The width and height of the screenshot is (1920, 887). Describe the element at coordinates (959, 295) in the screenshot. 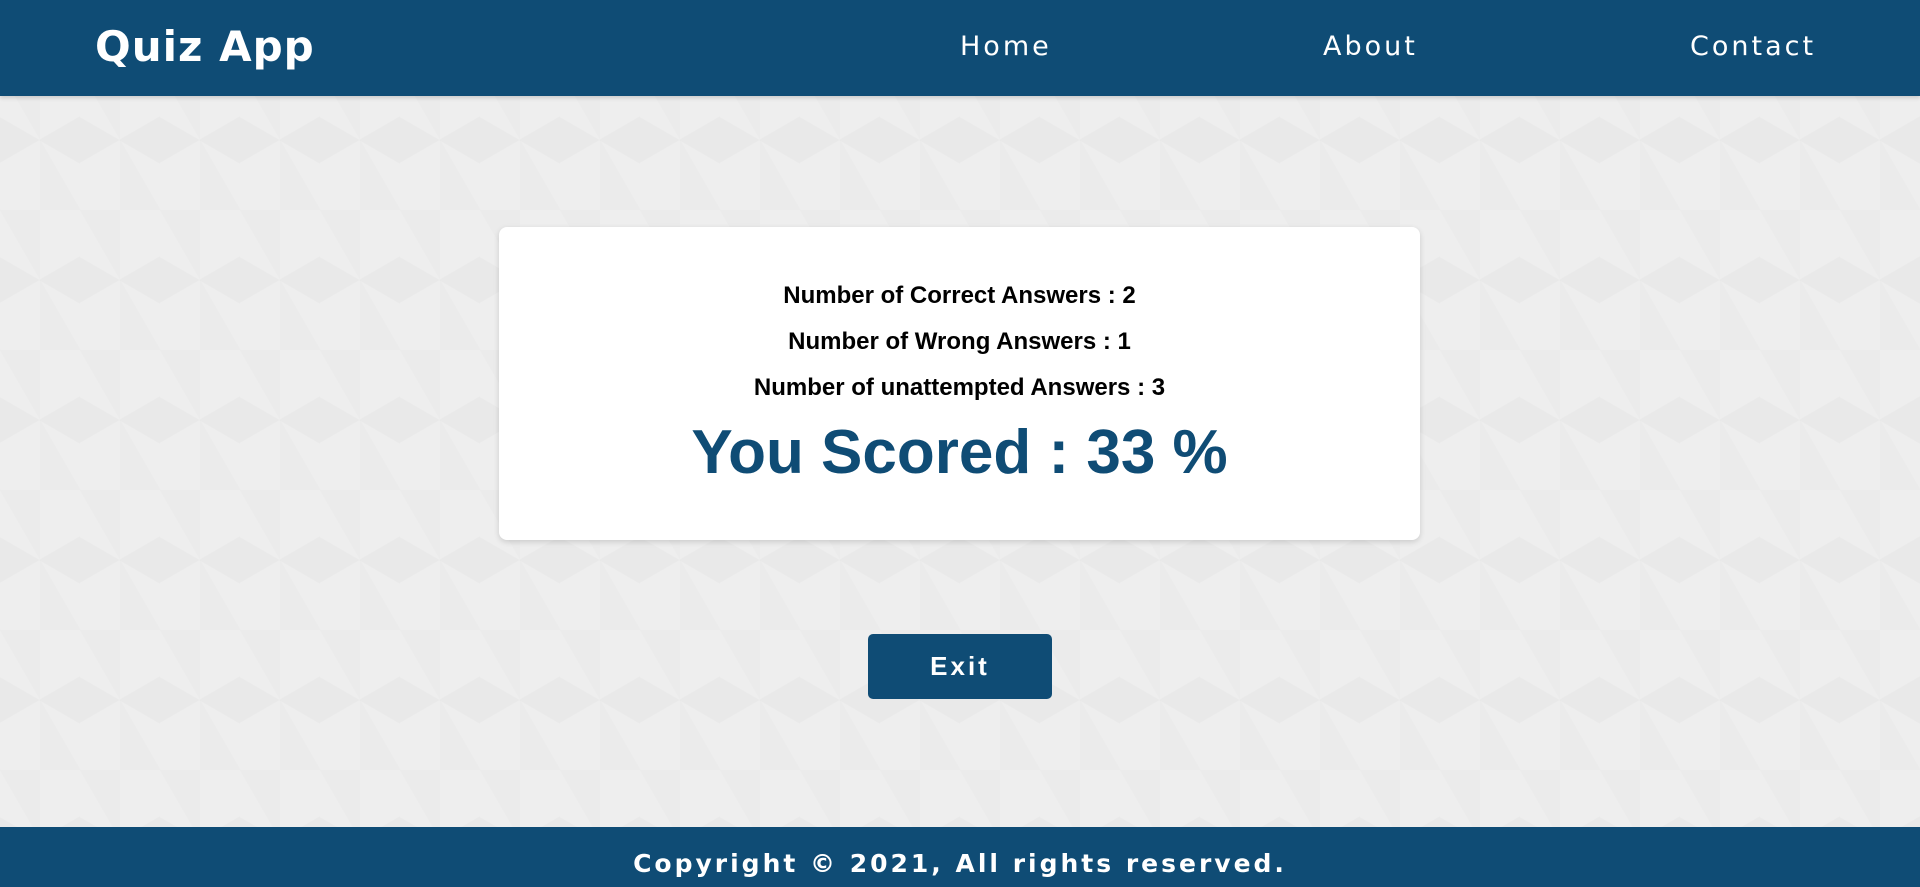

I see `correct-answers-count: Number of Correct Answers : 2` at that location.